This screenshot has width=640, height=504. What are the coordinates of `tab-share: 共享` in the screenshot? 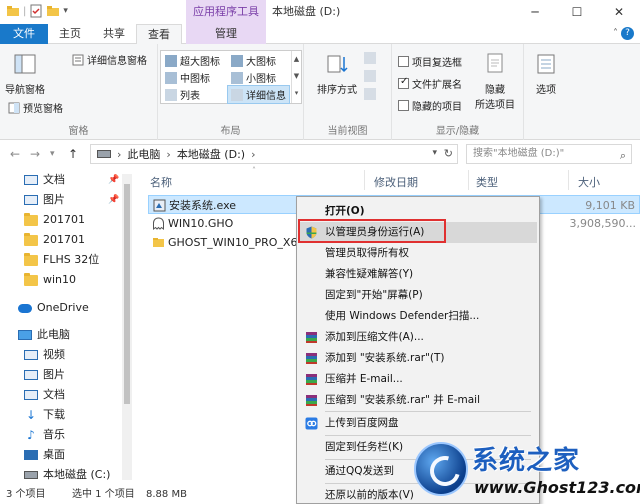 It's located at (114, 34).